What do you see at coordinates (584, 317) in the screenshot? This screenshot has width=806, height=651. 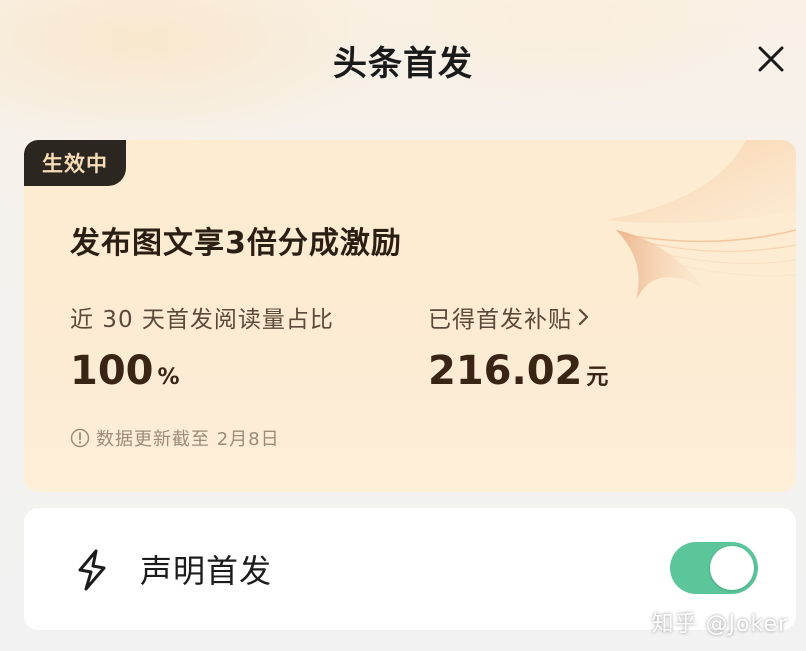 I see `chevron-right-icon` at bounding box center [584, 317].